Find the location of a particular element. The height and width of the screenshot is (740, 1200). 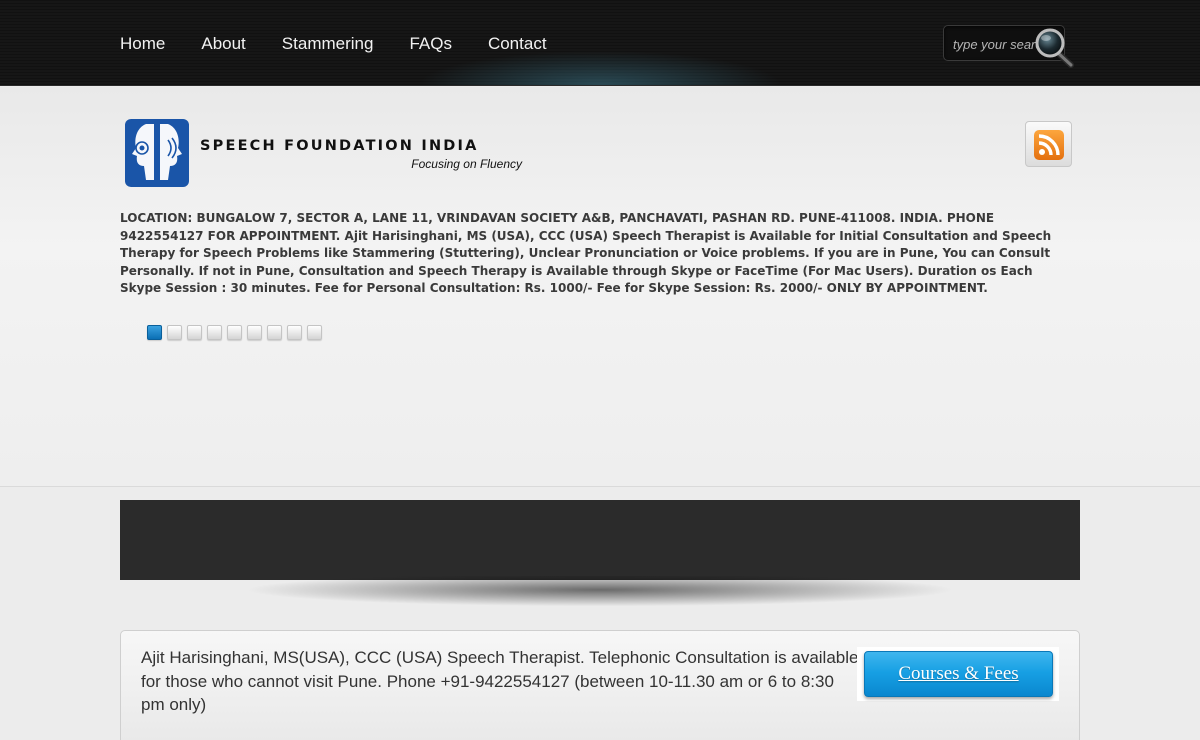

speech-faces-logo-icon is located at coordinates (157, 153).